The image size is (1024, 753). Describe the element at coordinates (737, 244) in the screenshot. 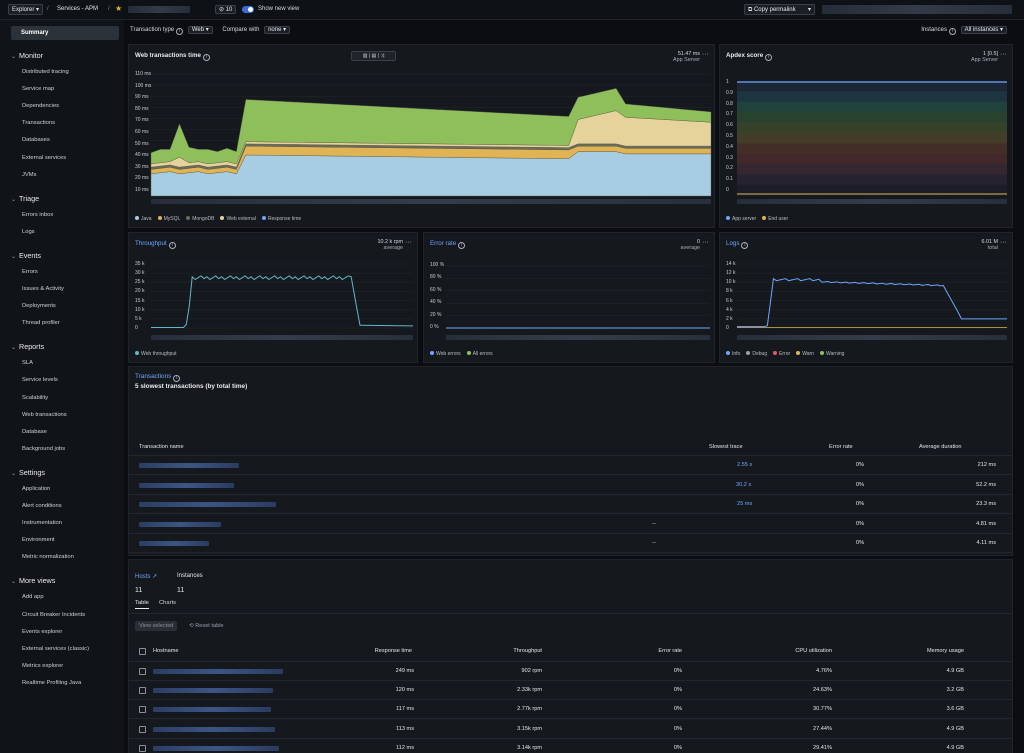

I see `panel-title: Logs i` at that location.